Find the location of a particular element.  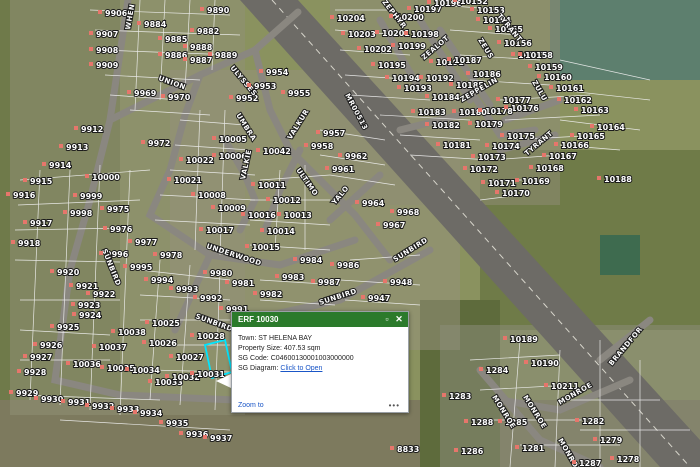

erf-label: 9953 is located at coordinates (265, 86).